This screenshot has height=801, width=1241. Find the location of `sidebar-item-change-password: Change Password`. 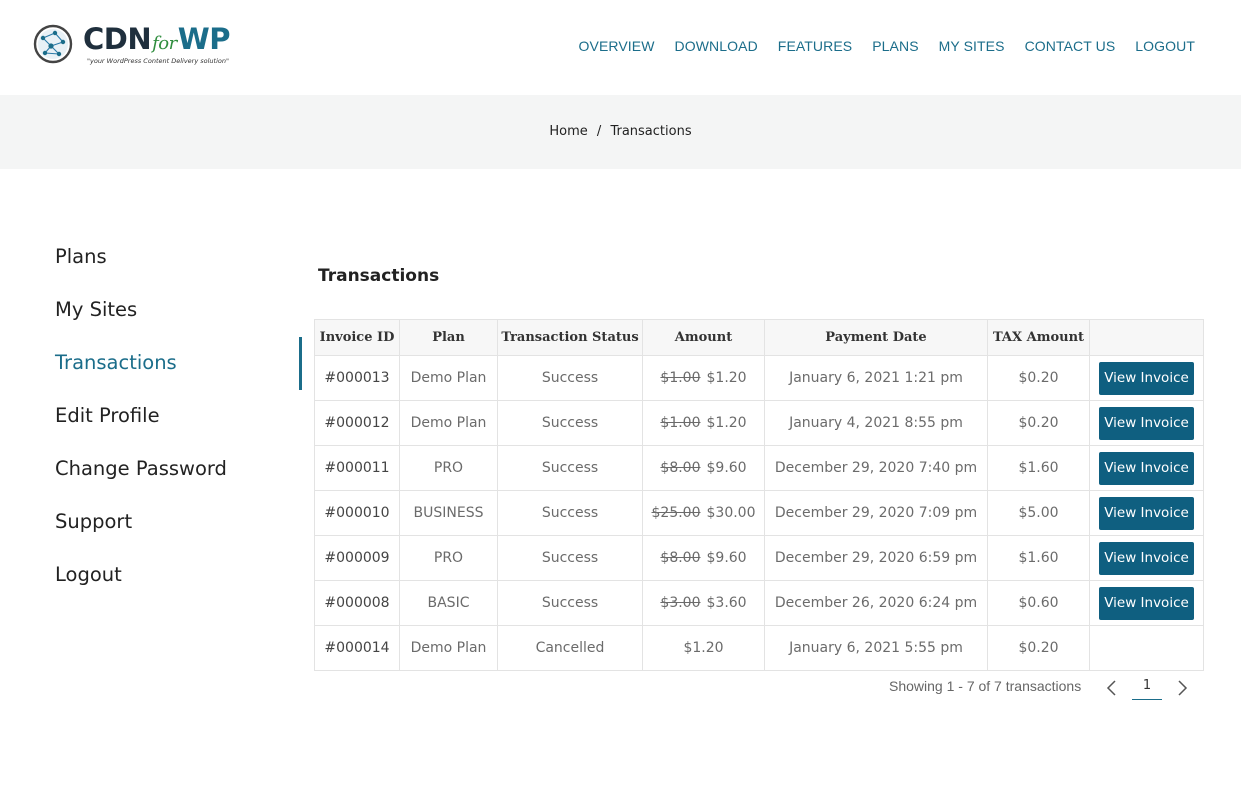

sidebar-item-change-password: Change Password is located at coordinates (180, 480).